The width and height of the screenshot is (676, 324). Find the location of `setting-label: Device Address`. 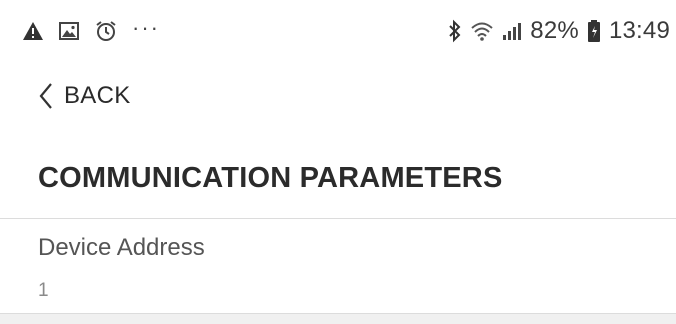

setting-label: Device Address is located at coordinates (121, 247).